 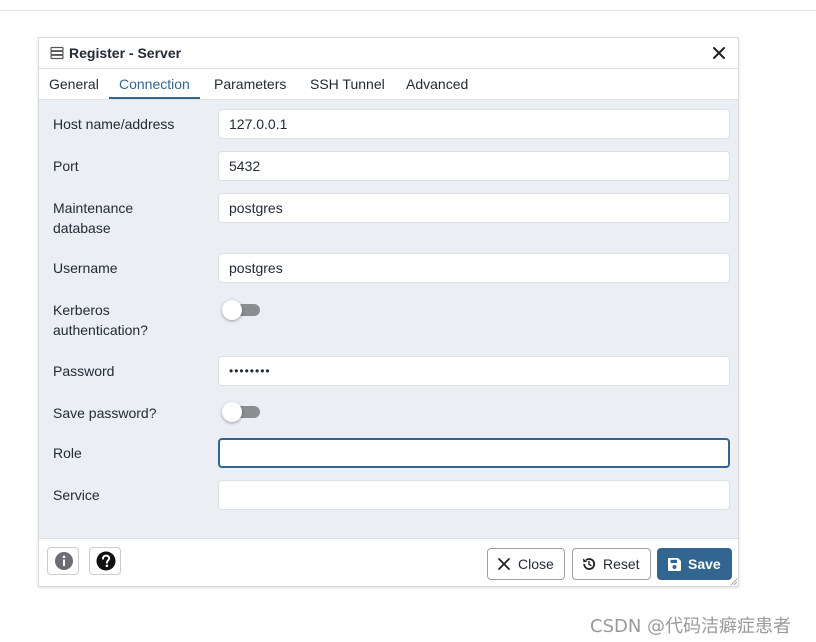 What do you see at coordinates (474, 166) in the screenshot?
I see `port-input: 5432` at bounding box center [474, 166].